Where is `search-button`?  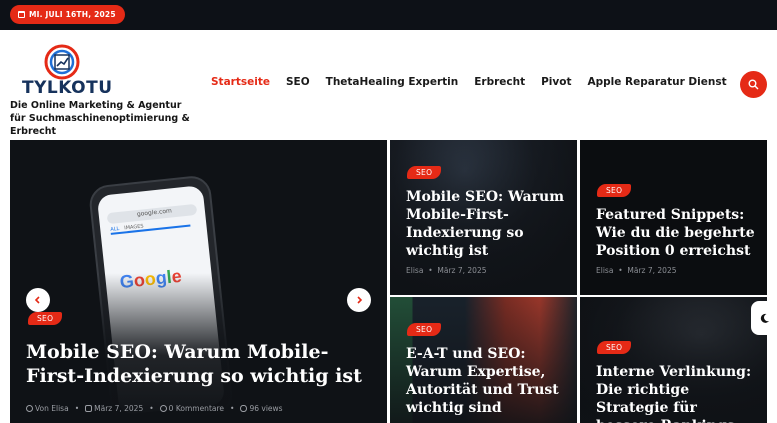
search-button is located at coordinates (753, 84).